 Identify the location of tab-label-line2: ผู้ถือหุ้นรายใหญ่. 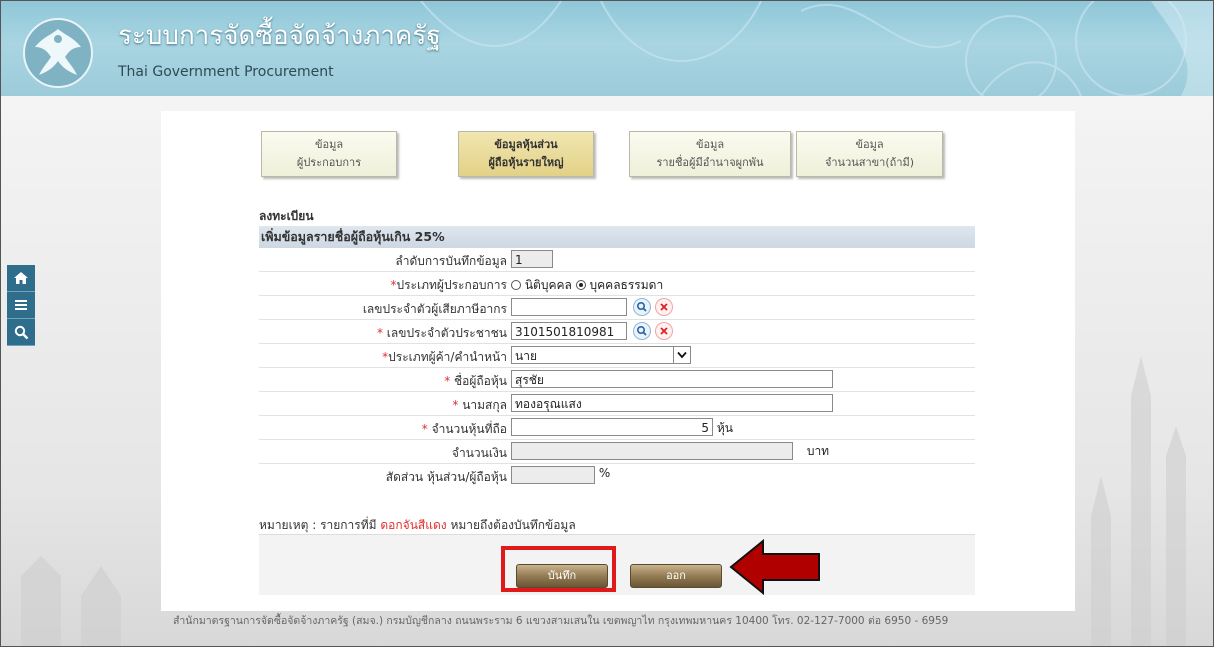
(526, 162).